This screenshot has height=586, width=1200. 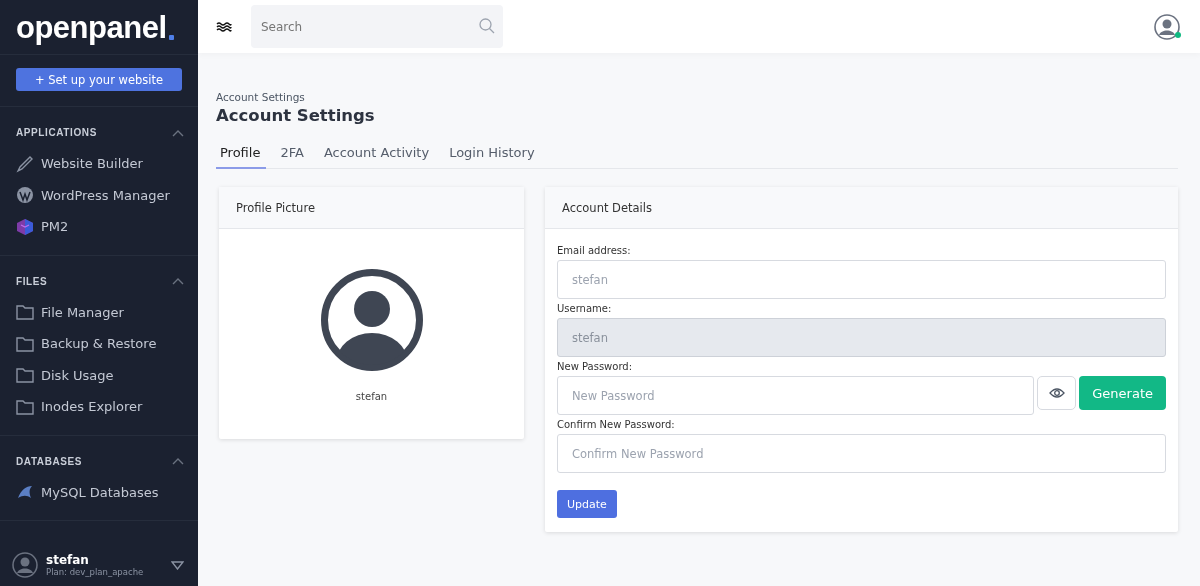 What do you see at coordinates (377, 157) in the screenshot?
I see `tab: Account Activity` at bounding box center [377, 157].